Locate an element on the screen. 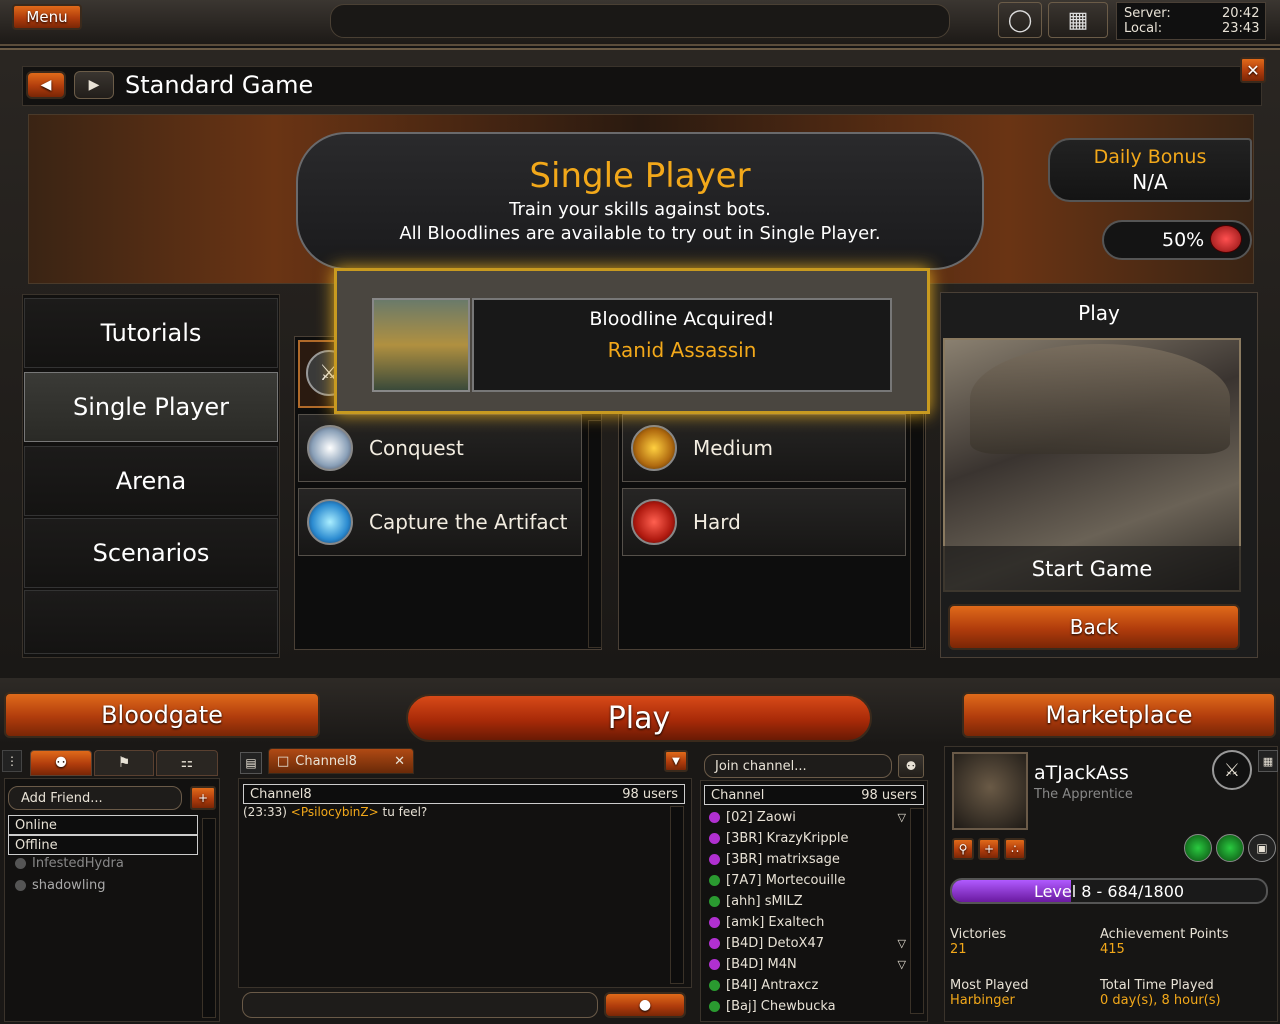 This screenshot has width=1280, height=1024. chat-menu-icon: ▤ is located at coordinates (251, 763).